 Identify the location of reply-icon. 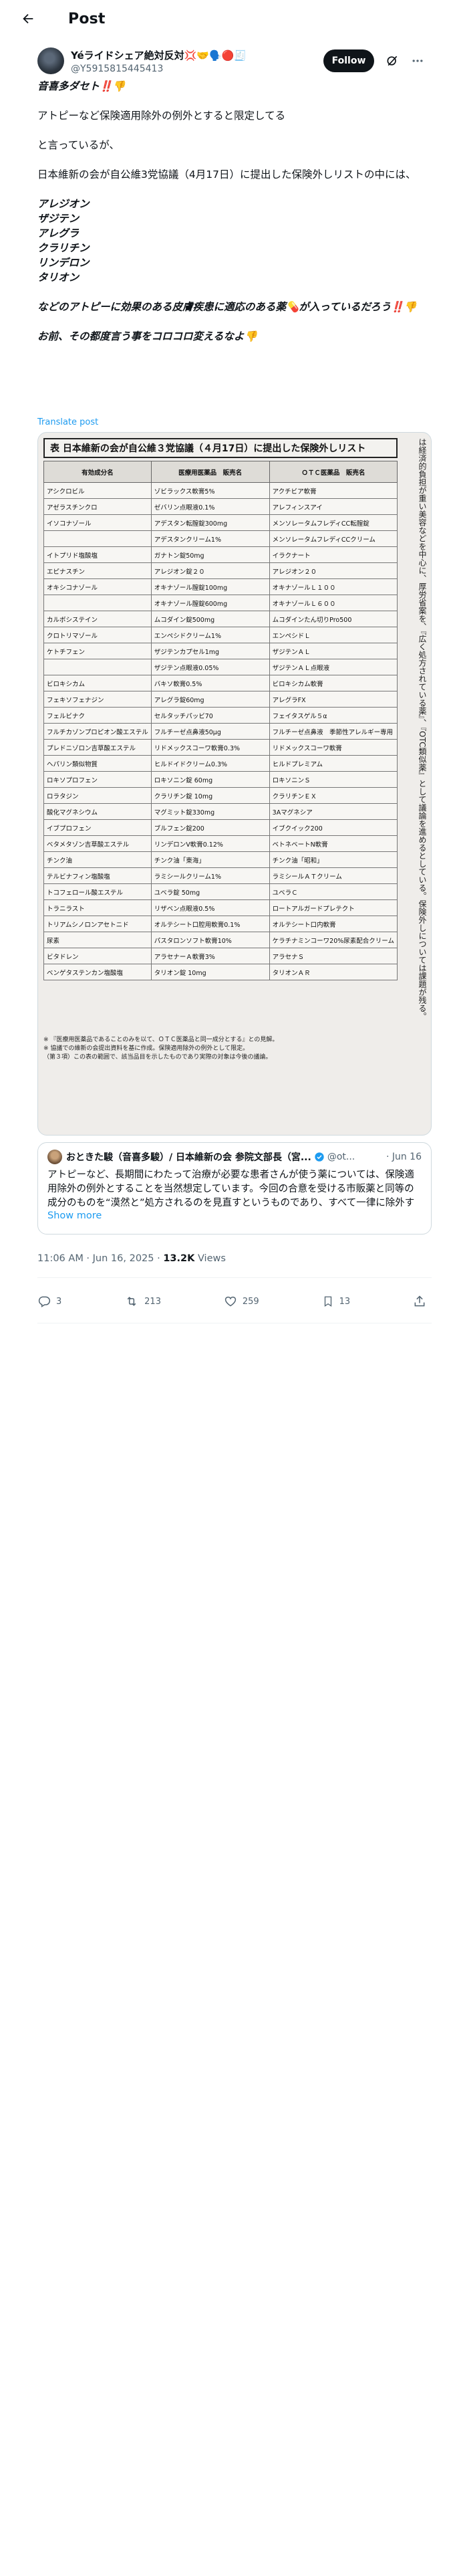
(44, 1301).